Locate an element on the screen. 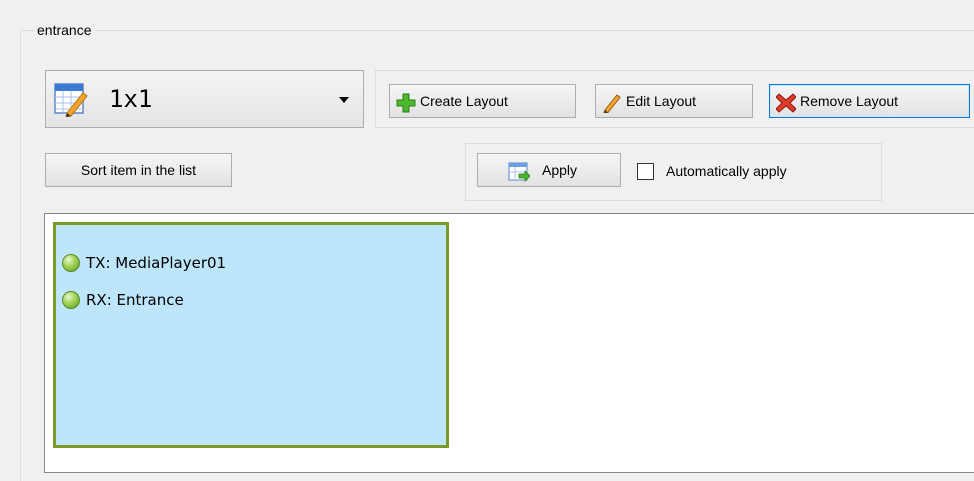 The image size is (974, 481). remove-layout-label: Remove Layout is located at coordinates (849, 101).